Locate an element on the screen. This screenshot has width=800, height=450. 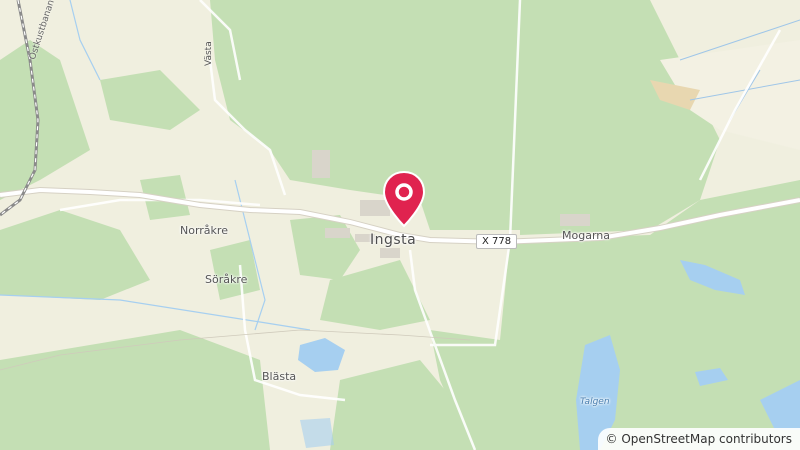
openstreetmap-link: © OpenStreetMap contributors is located at coordinates (699, 439).